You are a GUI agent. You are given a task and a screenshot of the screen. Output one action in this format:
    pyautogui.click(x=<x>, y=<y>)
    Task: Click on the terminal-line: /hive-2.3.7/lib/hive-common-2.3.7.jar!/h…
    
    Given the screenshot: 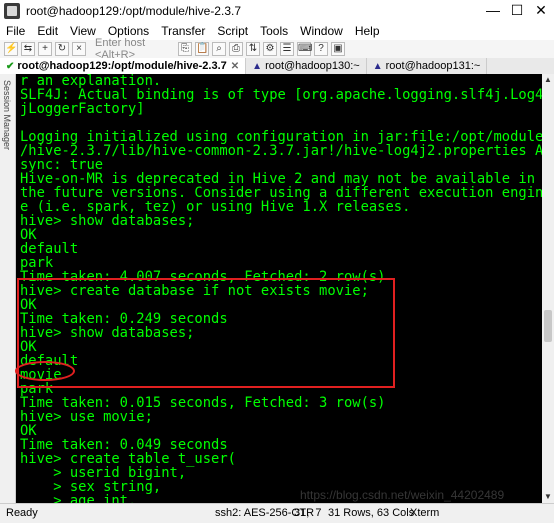 What is the action you would take?
    pyautogui.click(x=281, y=151)
    